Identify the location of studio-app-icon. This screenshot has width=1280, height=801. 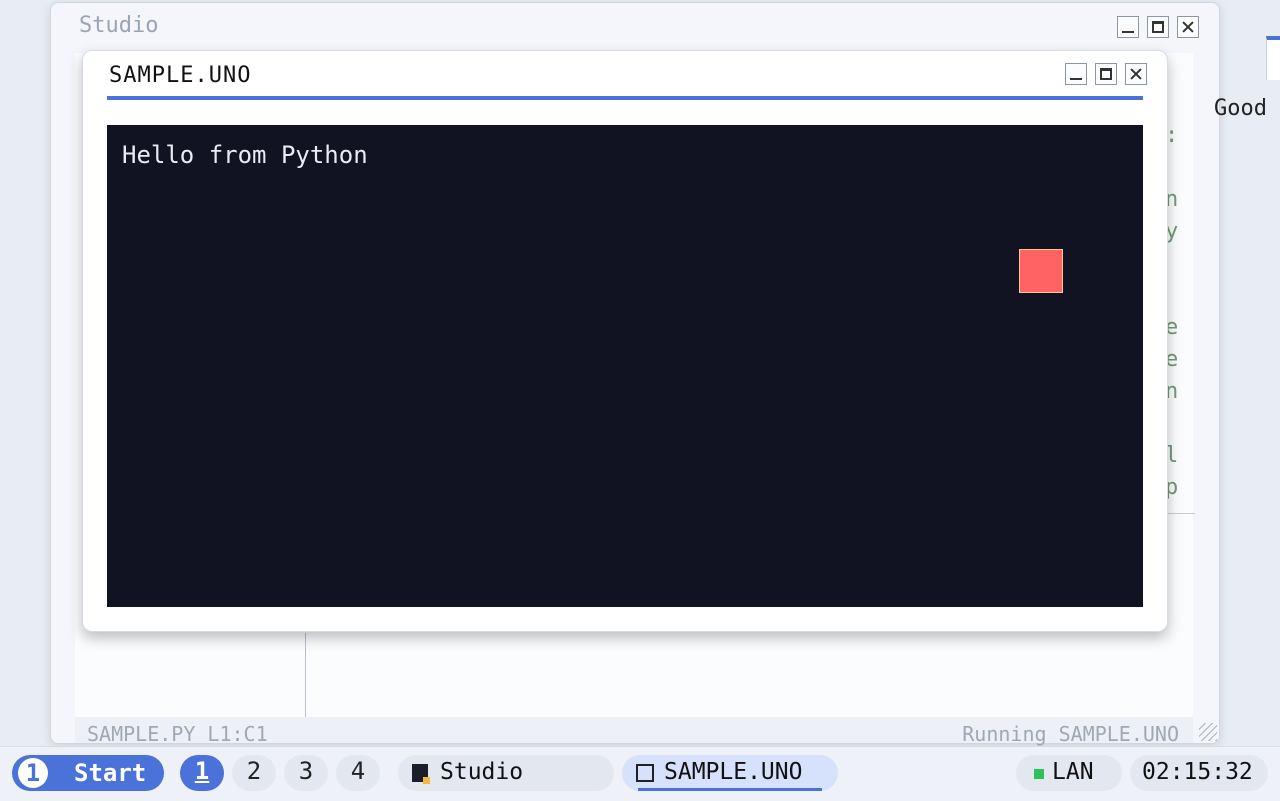
(421, 774).